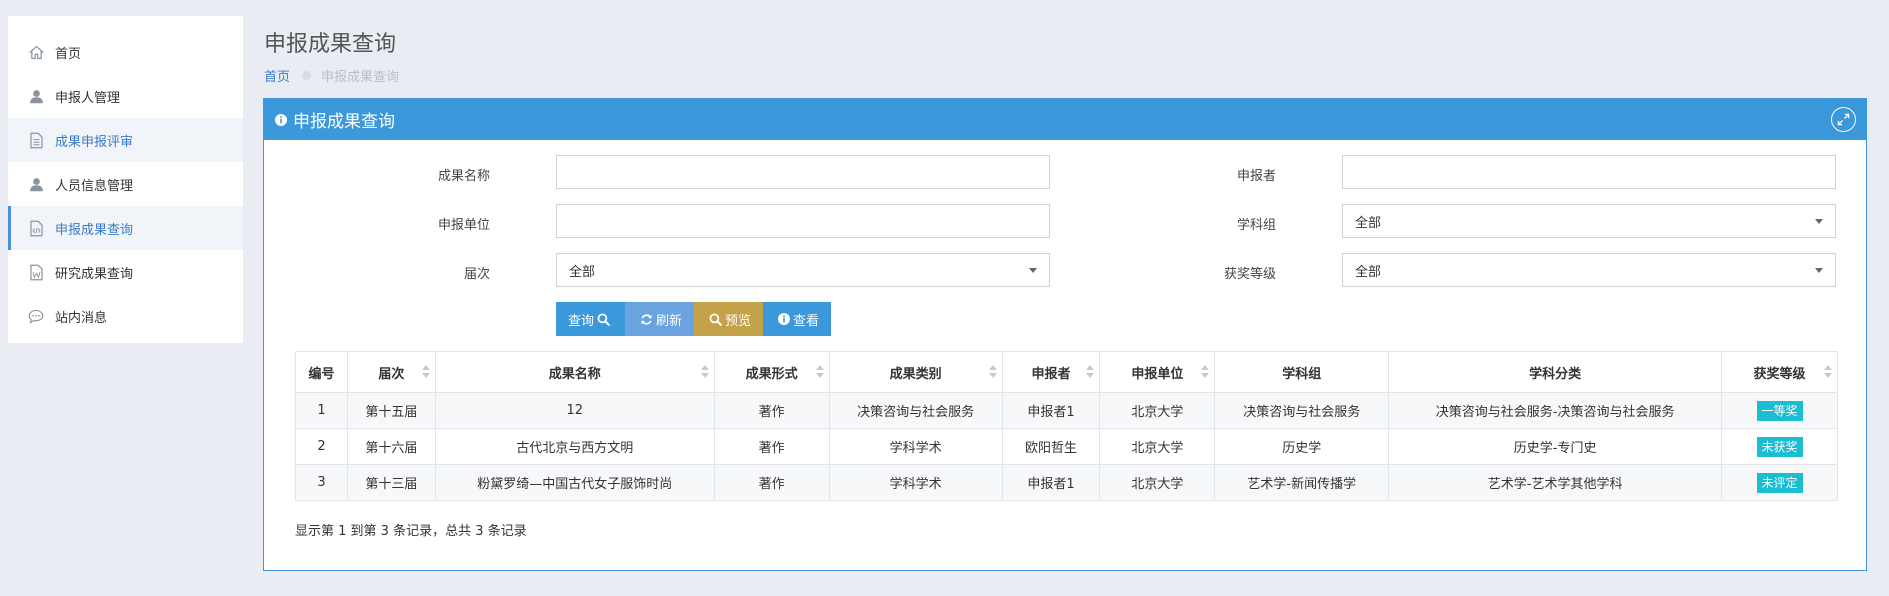 This screenshot has width=1889, height=596. I want to click on column-header-form: 成果形式, so click(771, 372).